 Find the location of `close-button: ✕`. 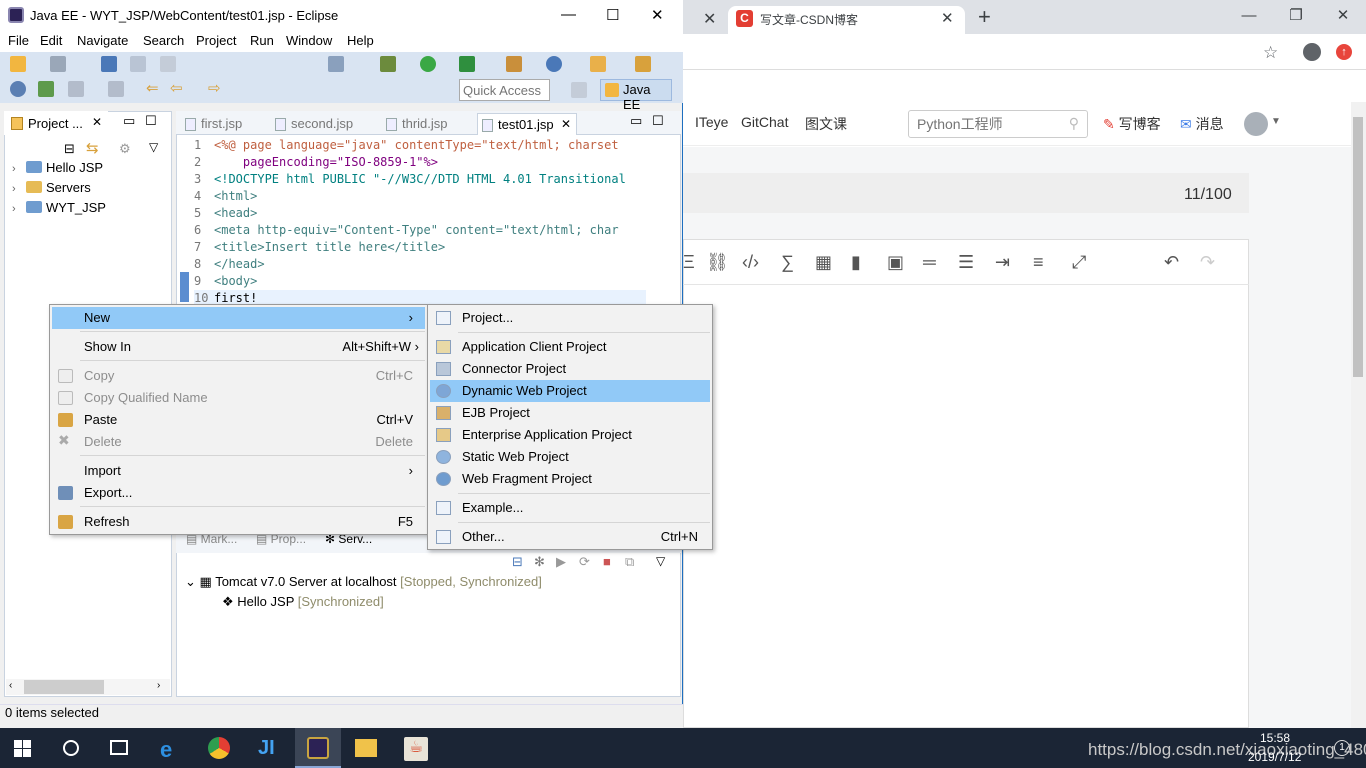

close-button: ✕ is located at coordinates (657, 15).